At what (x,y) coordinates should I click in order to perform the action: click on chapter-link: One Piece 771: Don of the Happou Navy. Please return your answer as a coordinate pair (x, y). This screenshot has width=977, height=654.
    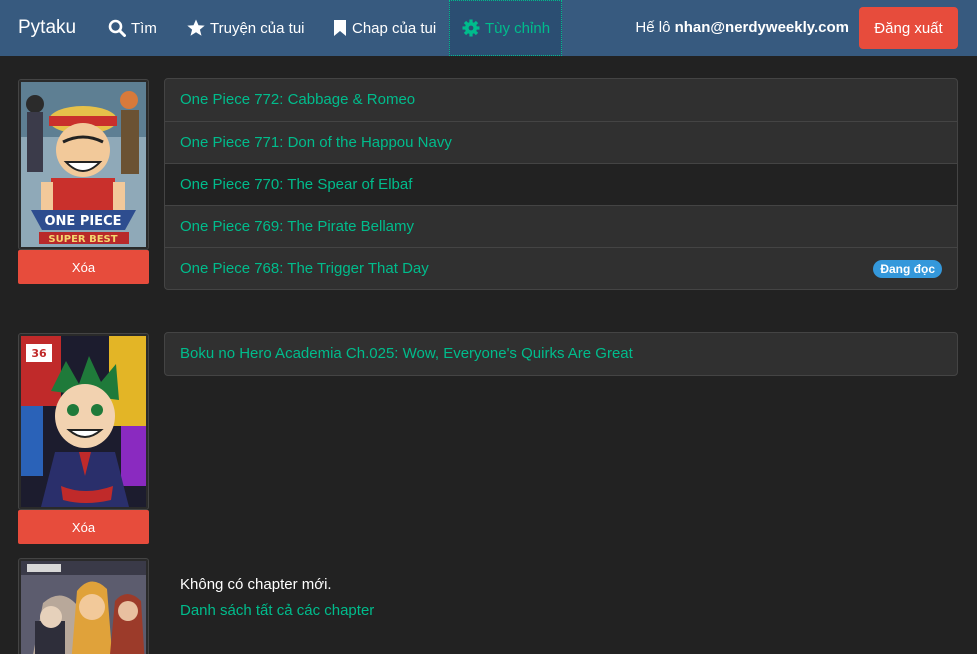
    Looking at the image, I should click on (316, 142).